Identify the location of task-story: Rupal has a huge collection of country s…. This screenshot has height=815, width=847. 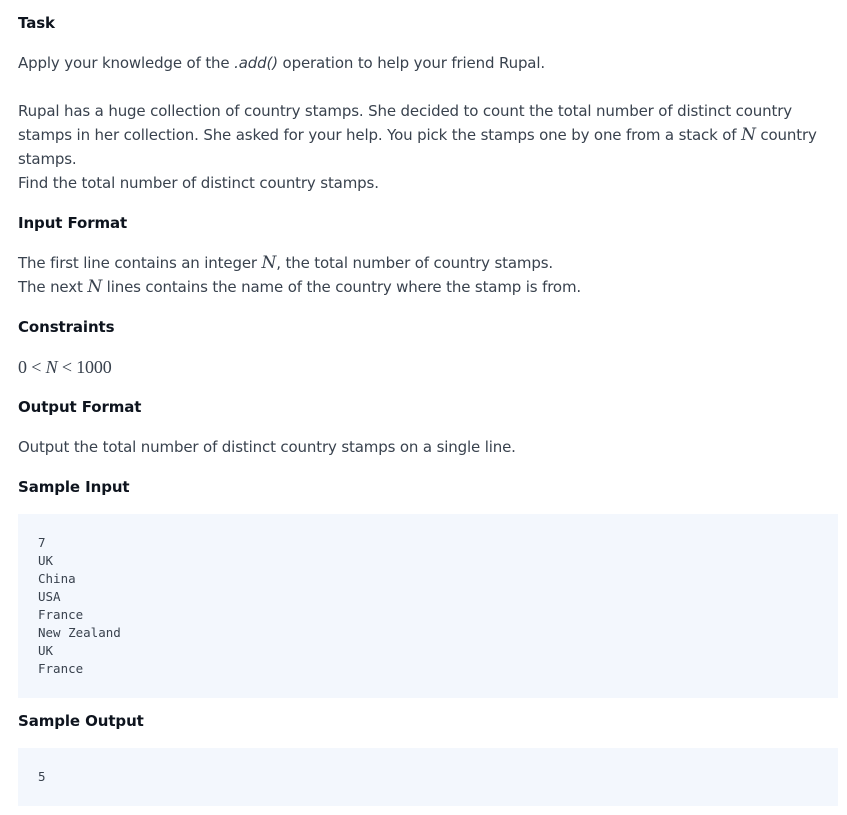
(428, 135).